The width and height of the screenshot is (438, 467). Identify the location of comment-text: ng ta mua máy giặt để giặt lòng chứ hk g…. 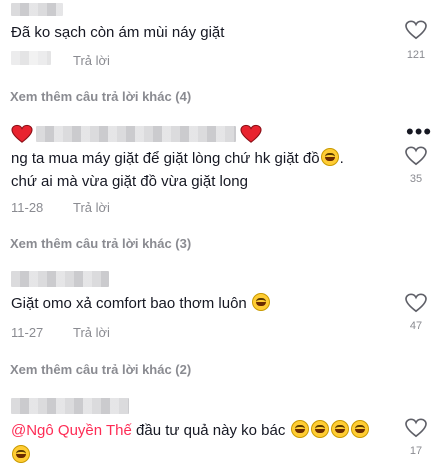
(177, 159).